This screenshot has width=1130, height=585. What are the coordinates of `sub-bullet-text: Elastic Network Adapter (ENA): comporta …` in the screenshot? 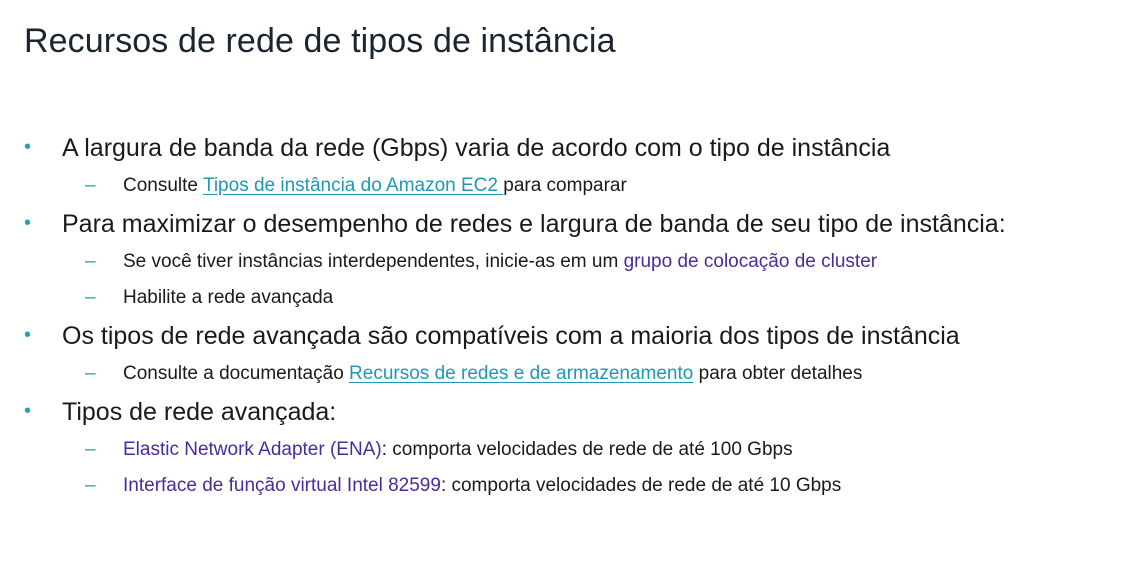 It's located at (458, 449).